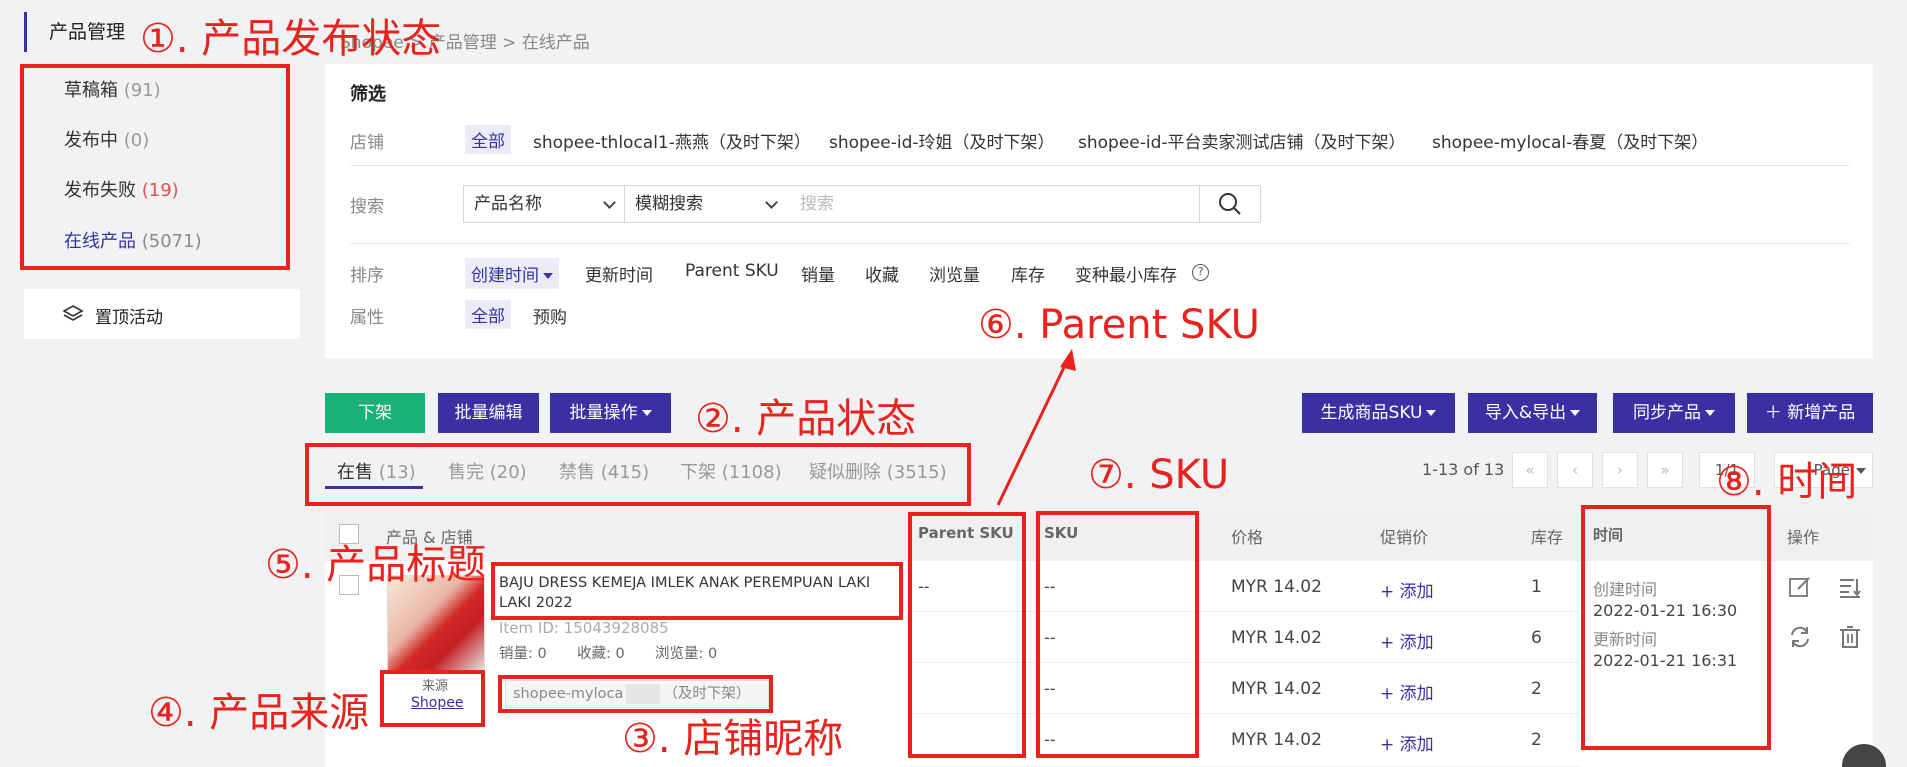 The image size is (1907, 767). What do you see at coordinates (73, 313) in the screenshot?
I see `layers-icon` at bounding box center [73, 313].